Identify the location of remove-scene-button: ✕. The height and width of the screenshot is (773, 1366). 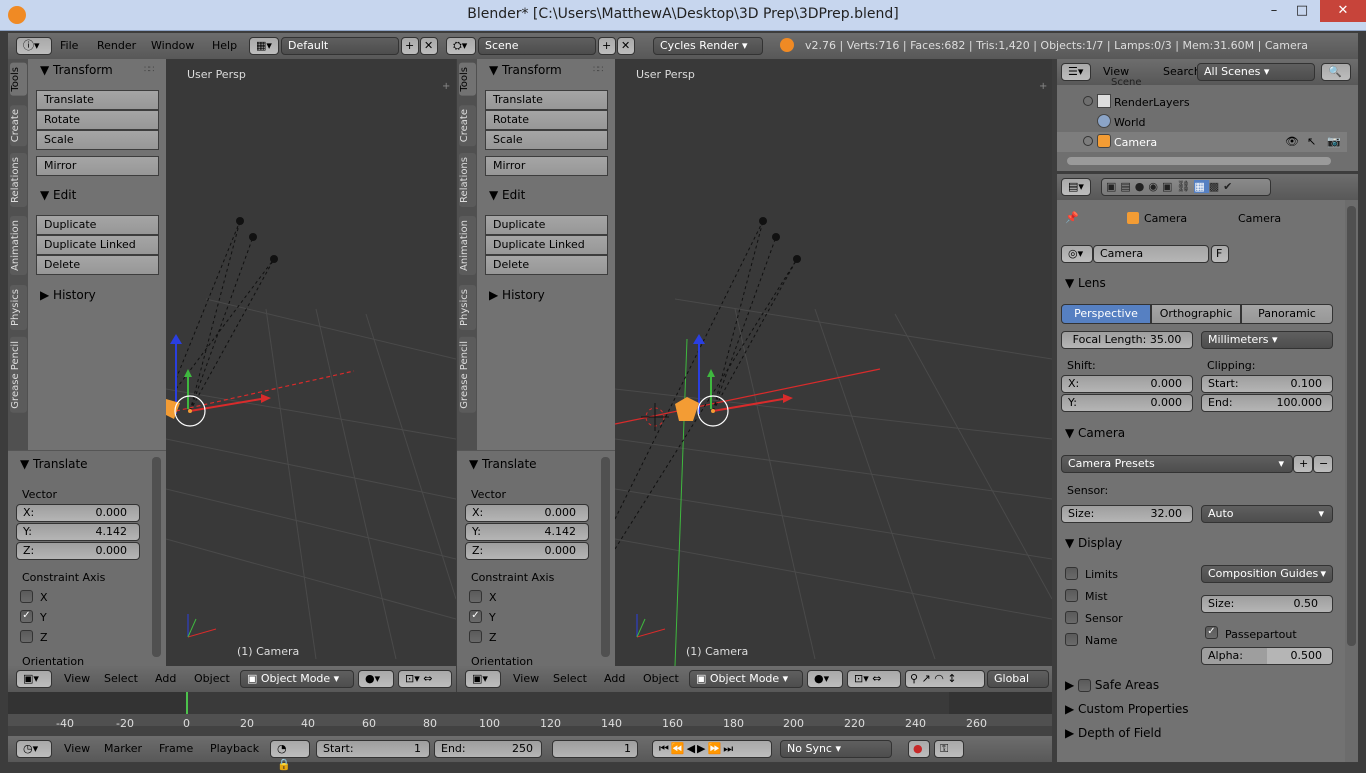
(626, 46).